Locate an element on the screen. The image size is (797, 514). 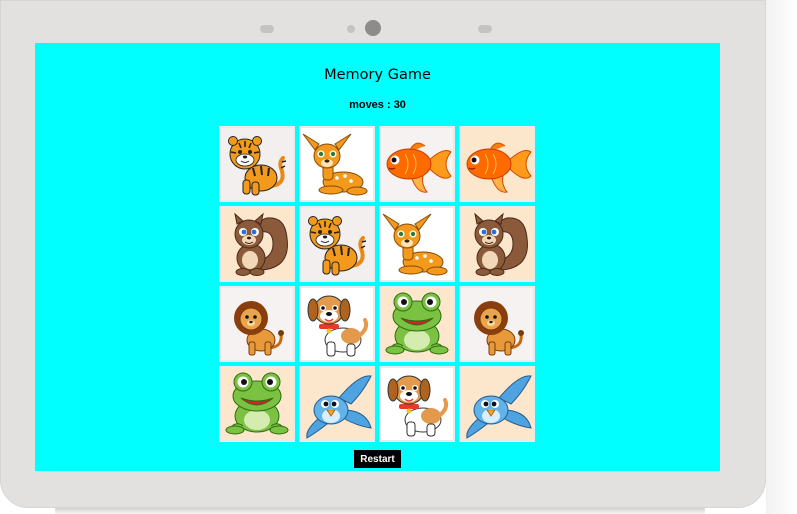
page-edge is located at coordinates (781, 257).